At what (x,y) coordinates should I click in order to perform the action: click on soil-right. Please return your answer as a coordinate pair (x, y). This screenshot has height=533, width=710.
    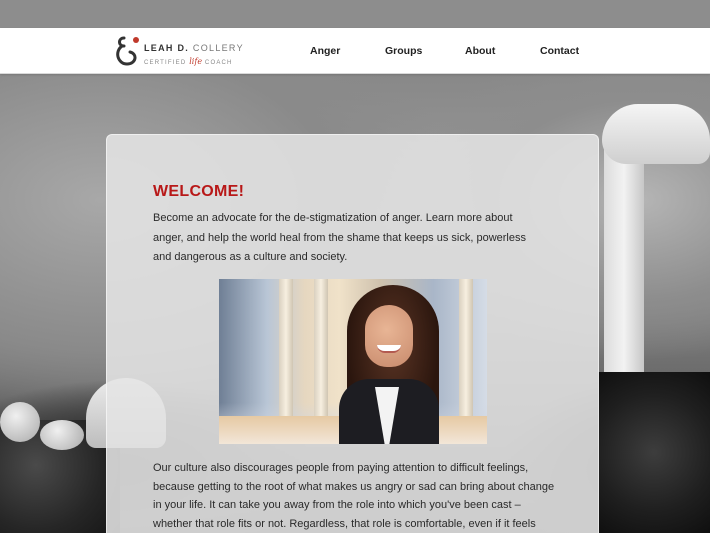
    Looking at the image, I should click on (654, 452).